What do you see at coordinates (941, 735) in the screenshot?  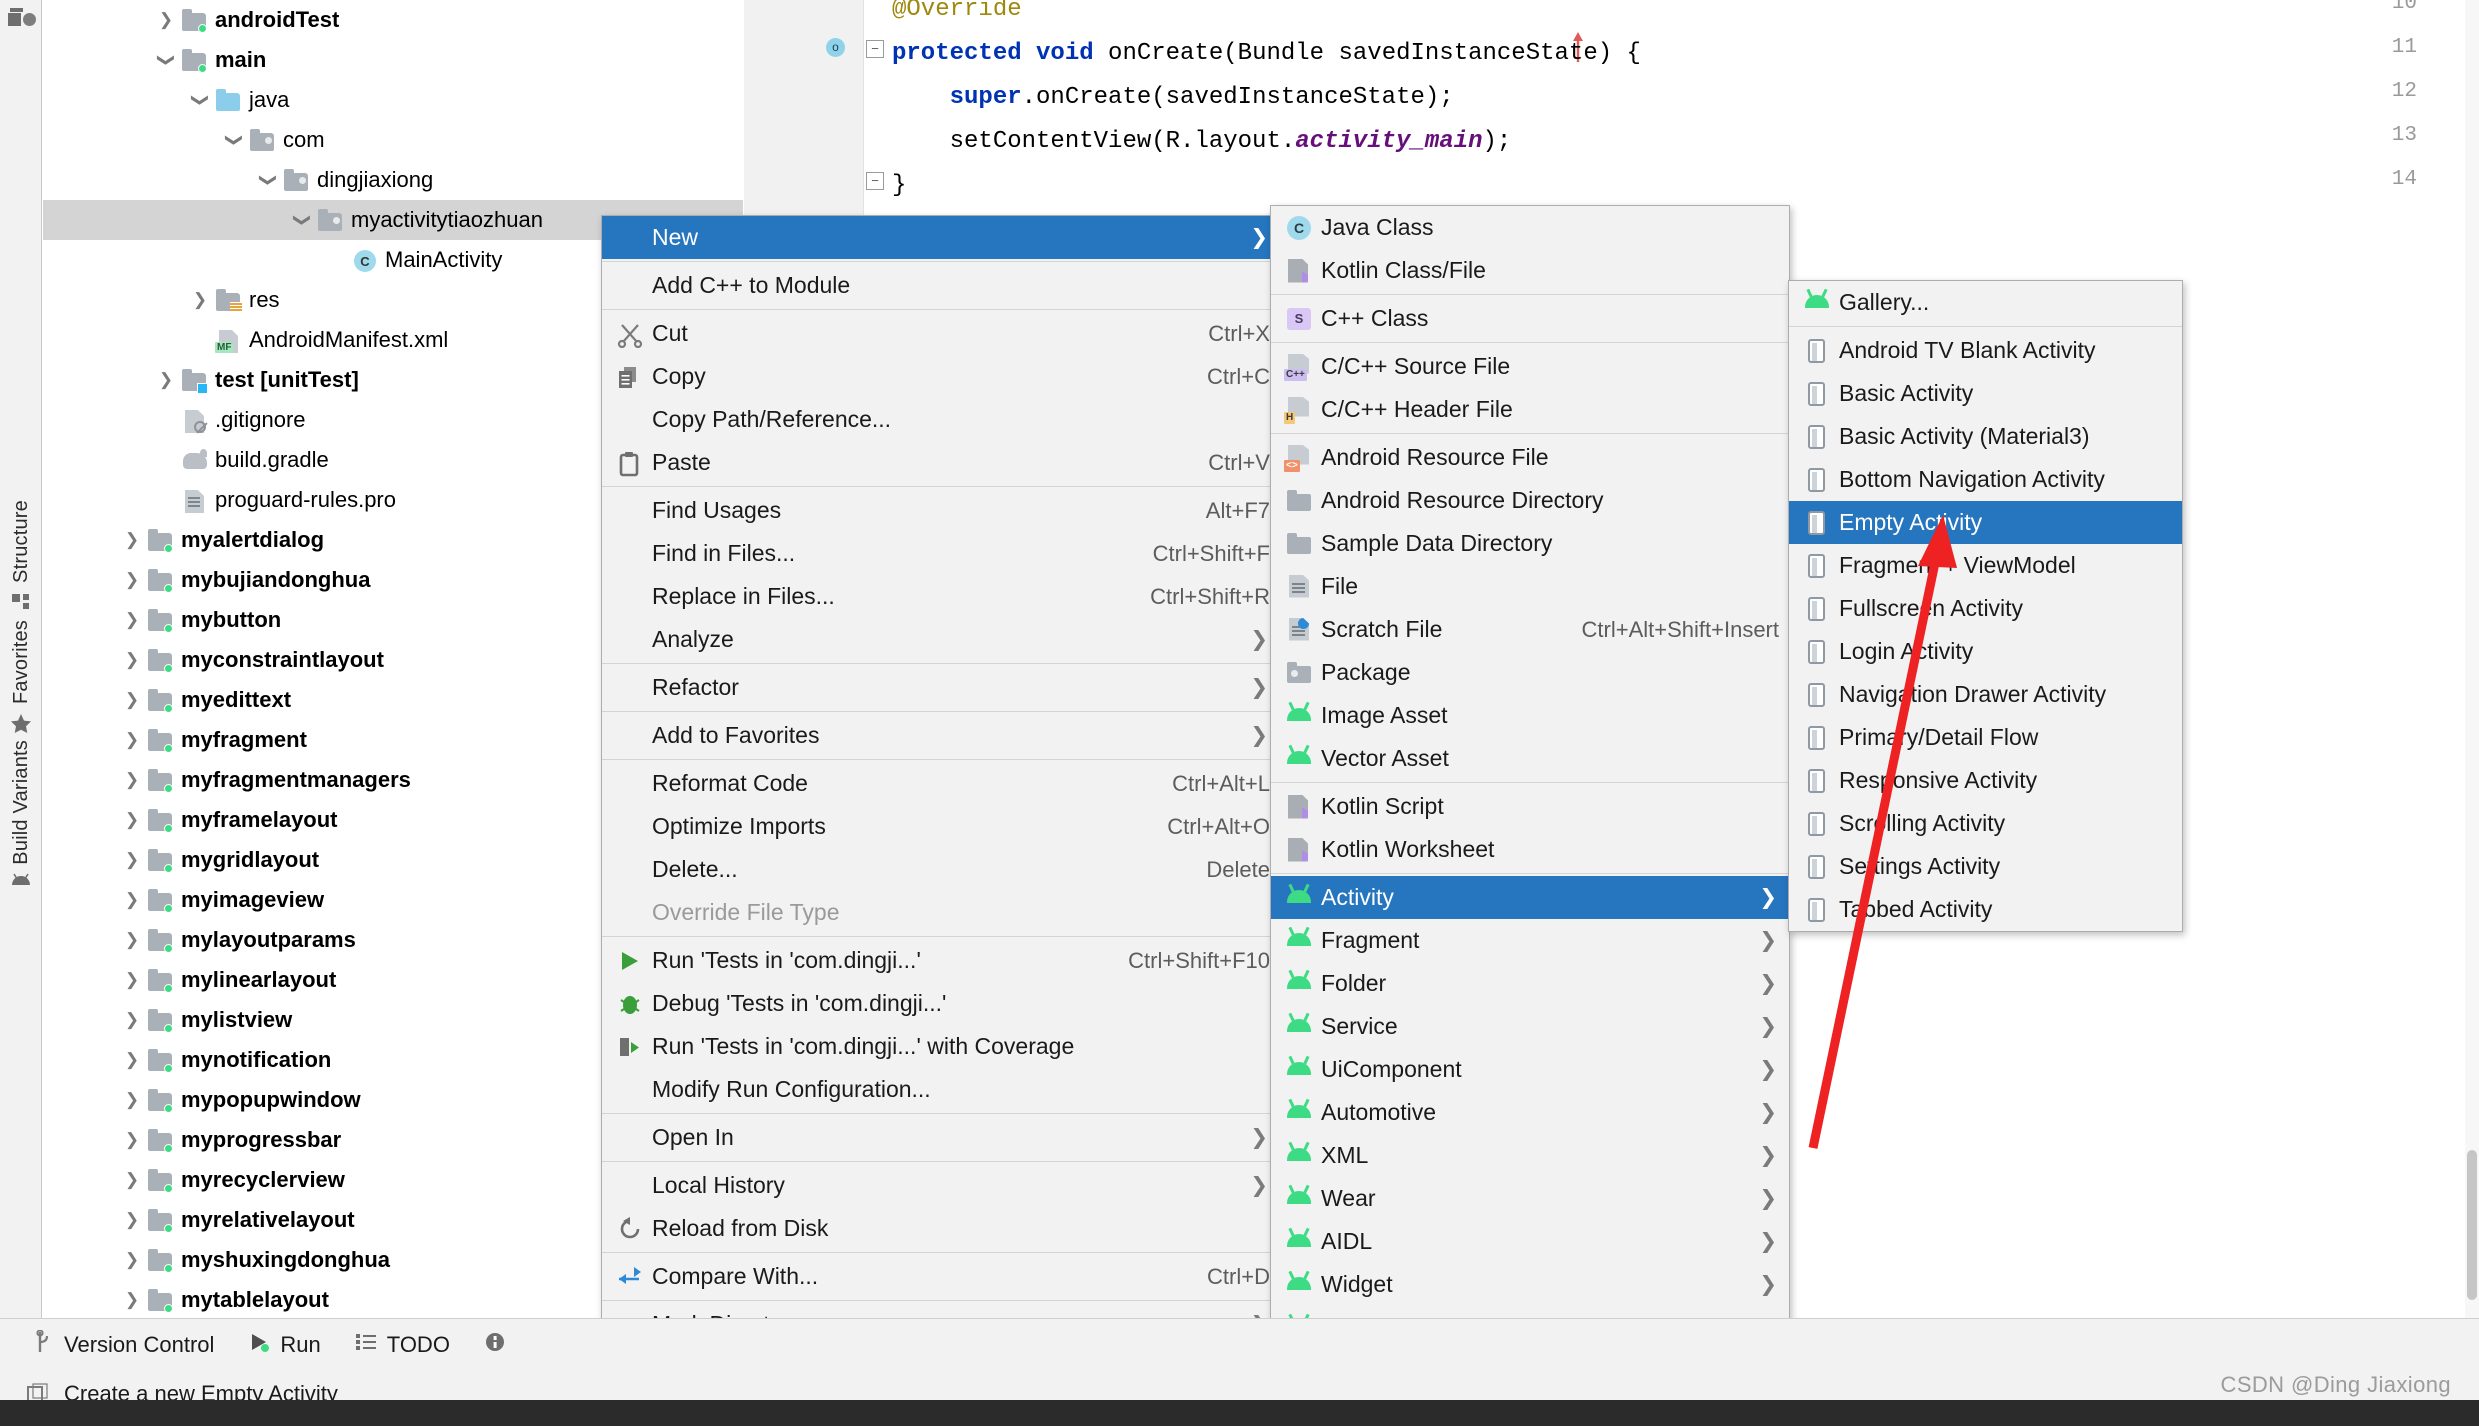 I see `menu-item-add-to-favorites: Add to Favorites ❯` at bounding box center [941, 735].